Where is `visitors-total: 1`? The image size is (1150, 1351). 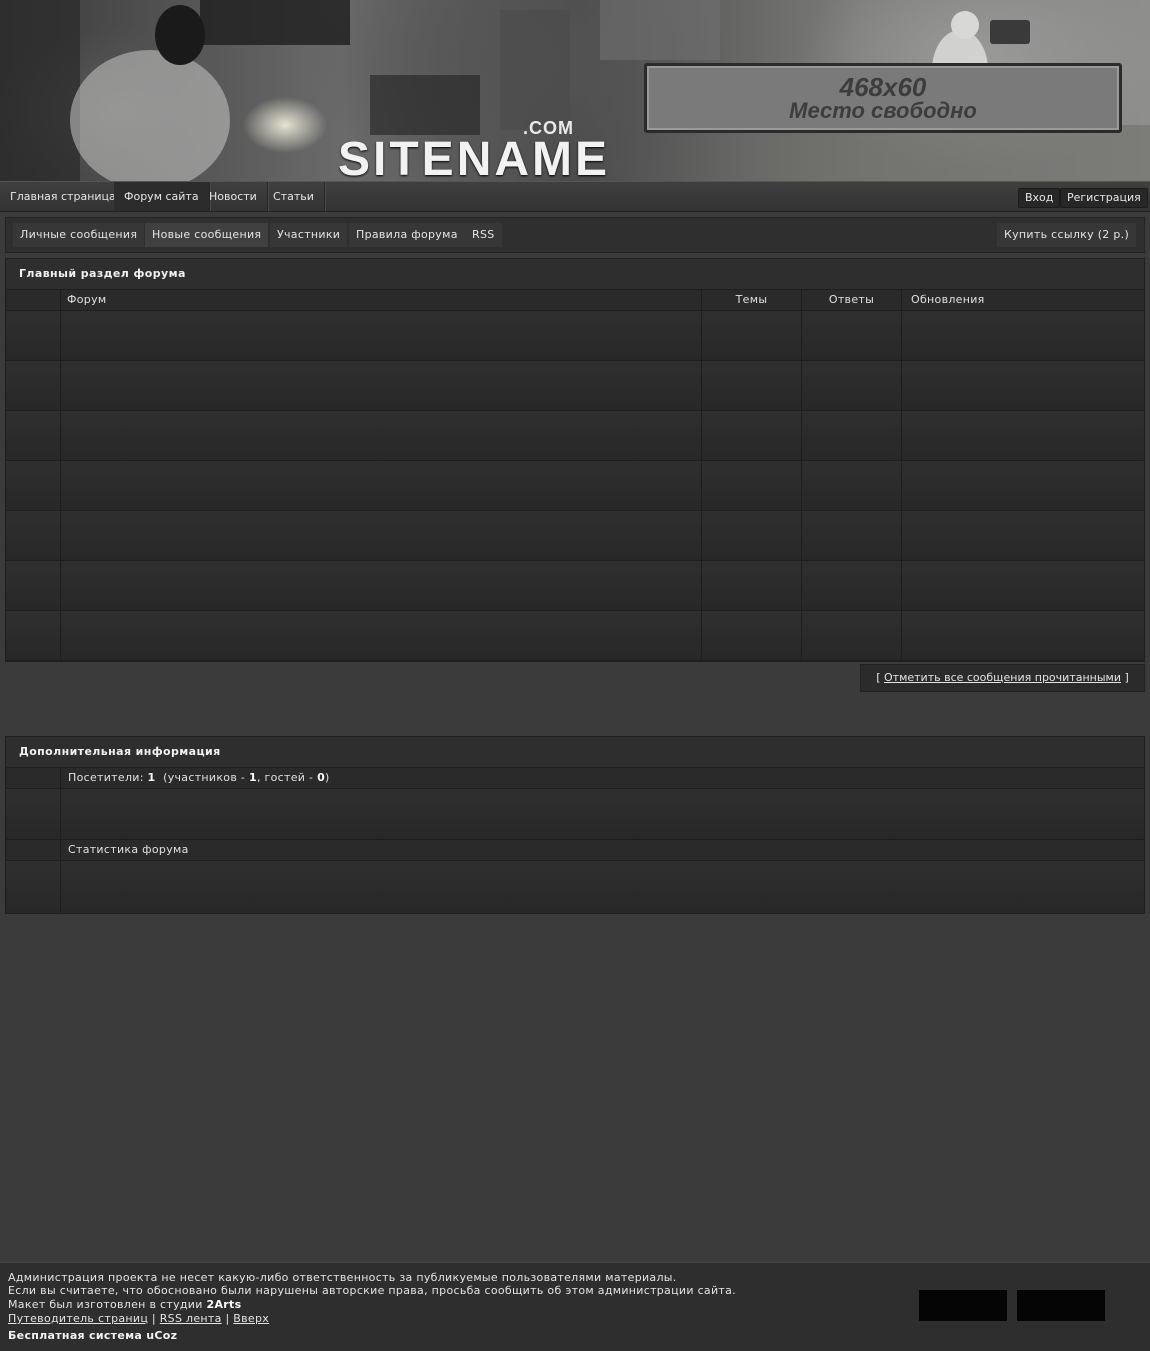
visitors-total: 1 is located at coordinates (151, 777).